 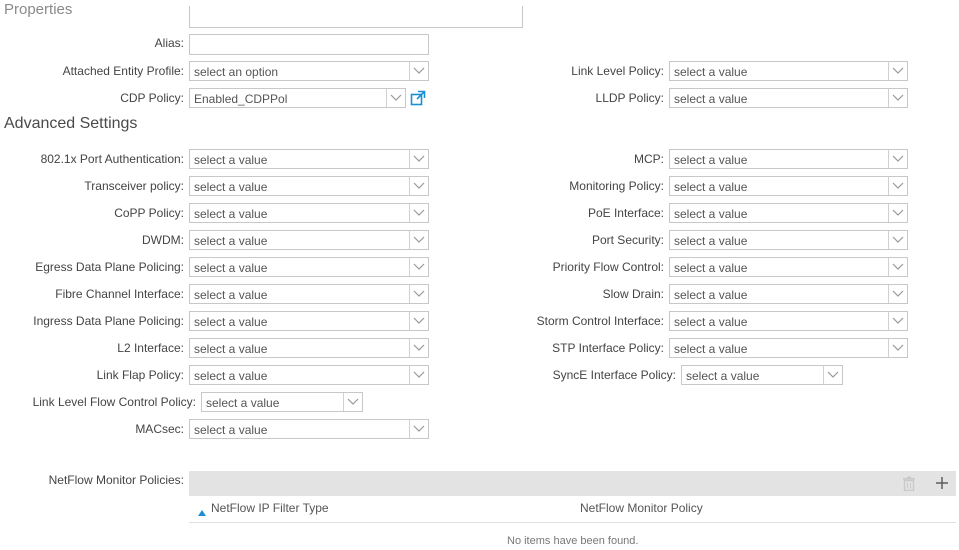 What do you see at coordinates (309, 321) in the screenshot?
I see `ingress-policing-select: select a value` at bounding box center [309, 321].